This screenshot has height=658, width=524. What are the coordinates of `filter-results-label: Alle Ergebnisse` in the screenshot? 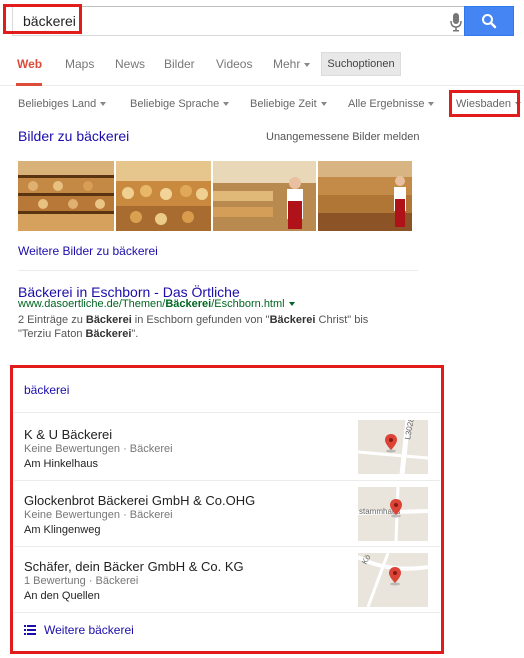 It's located at (386, 104).